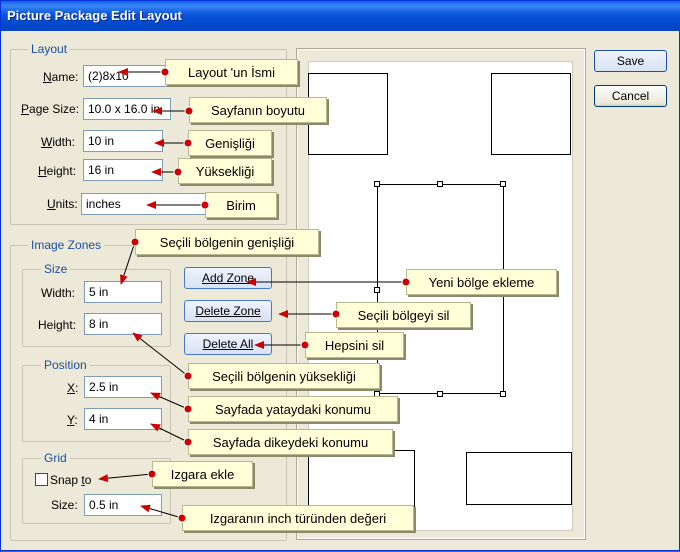  I want to click on height-field: 16 in, so click(123, 170).